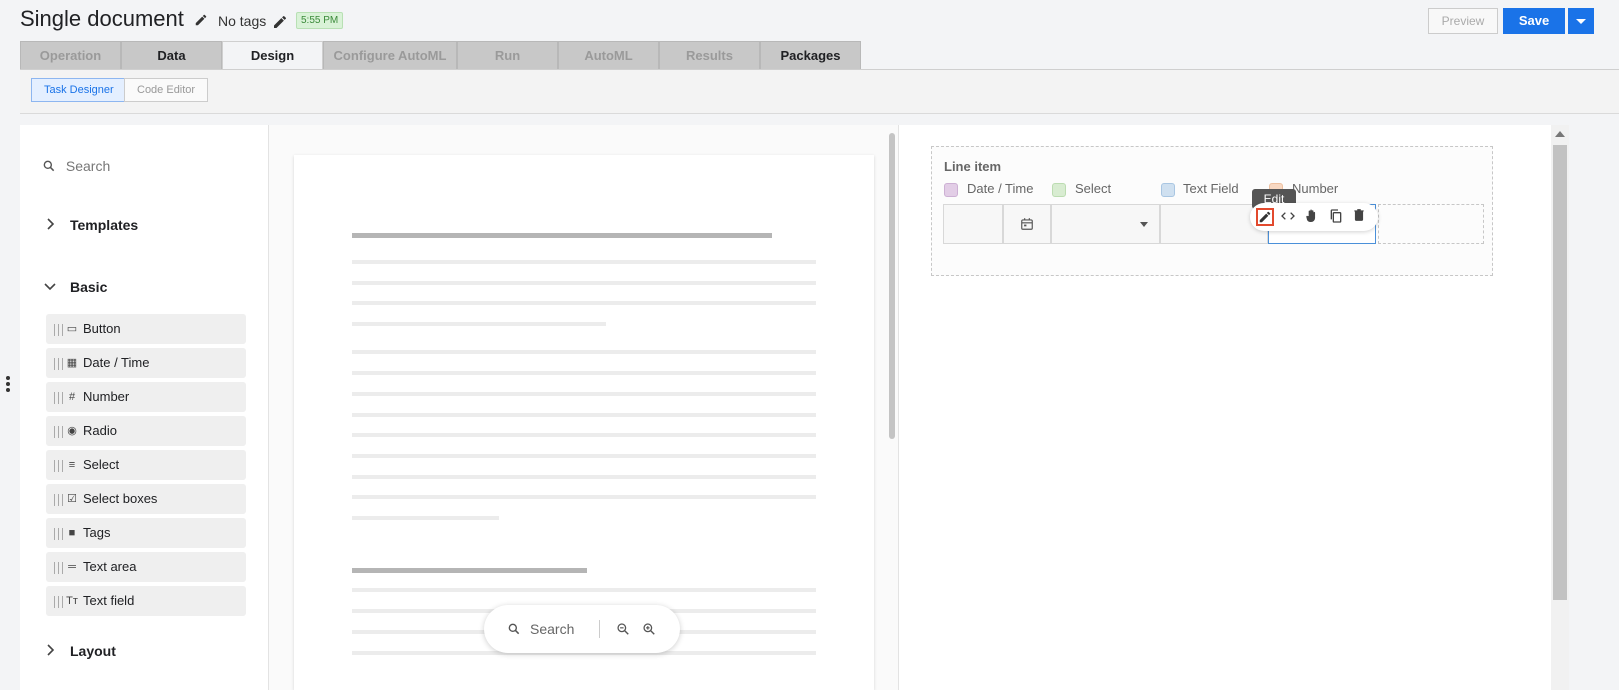 The height and width of the screenshot is (690, 1619). I want to click on canvas-scroll-thumb, so click(1560, 372).